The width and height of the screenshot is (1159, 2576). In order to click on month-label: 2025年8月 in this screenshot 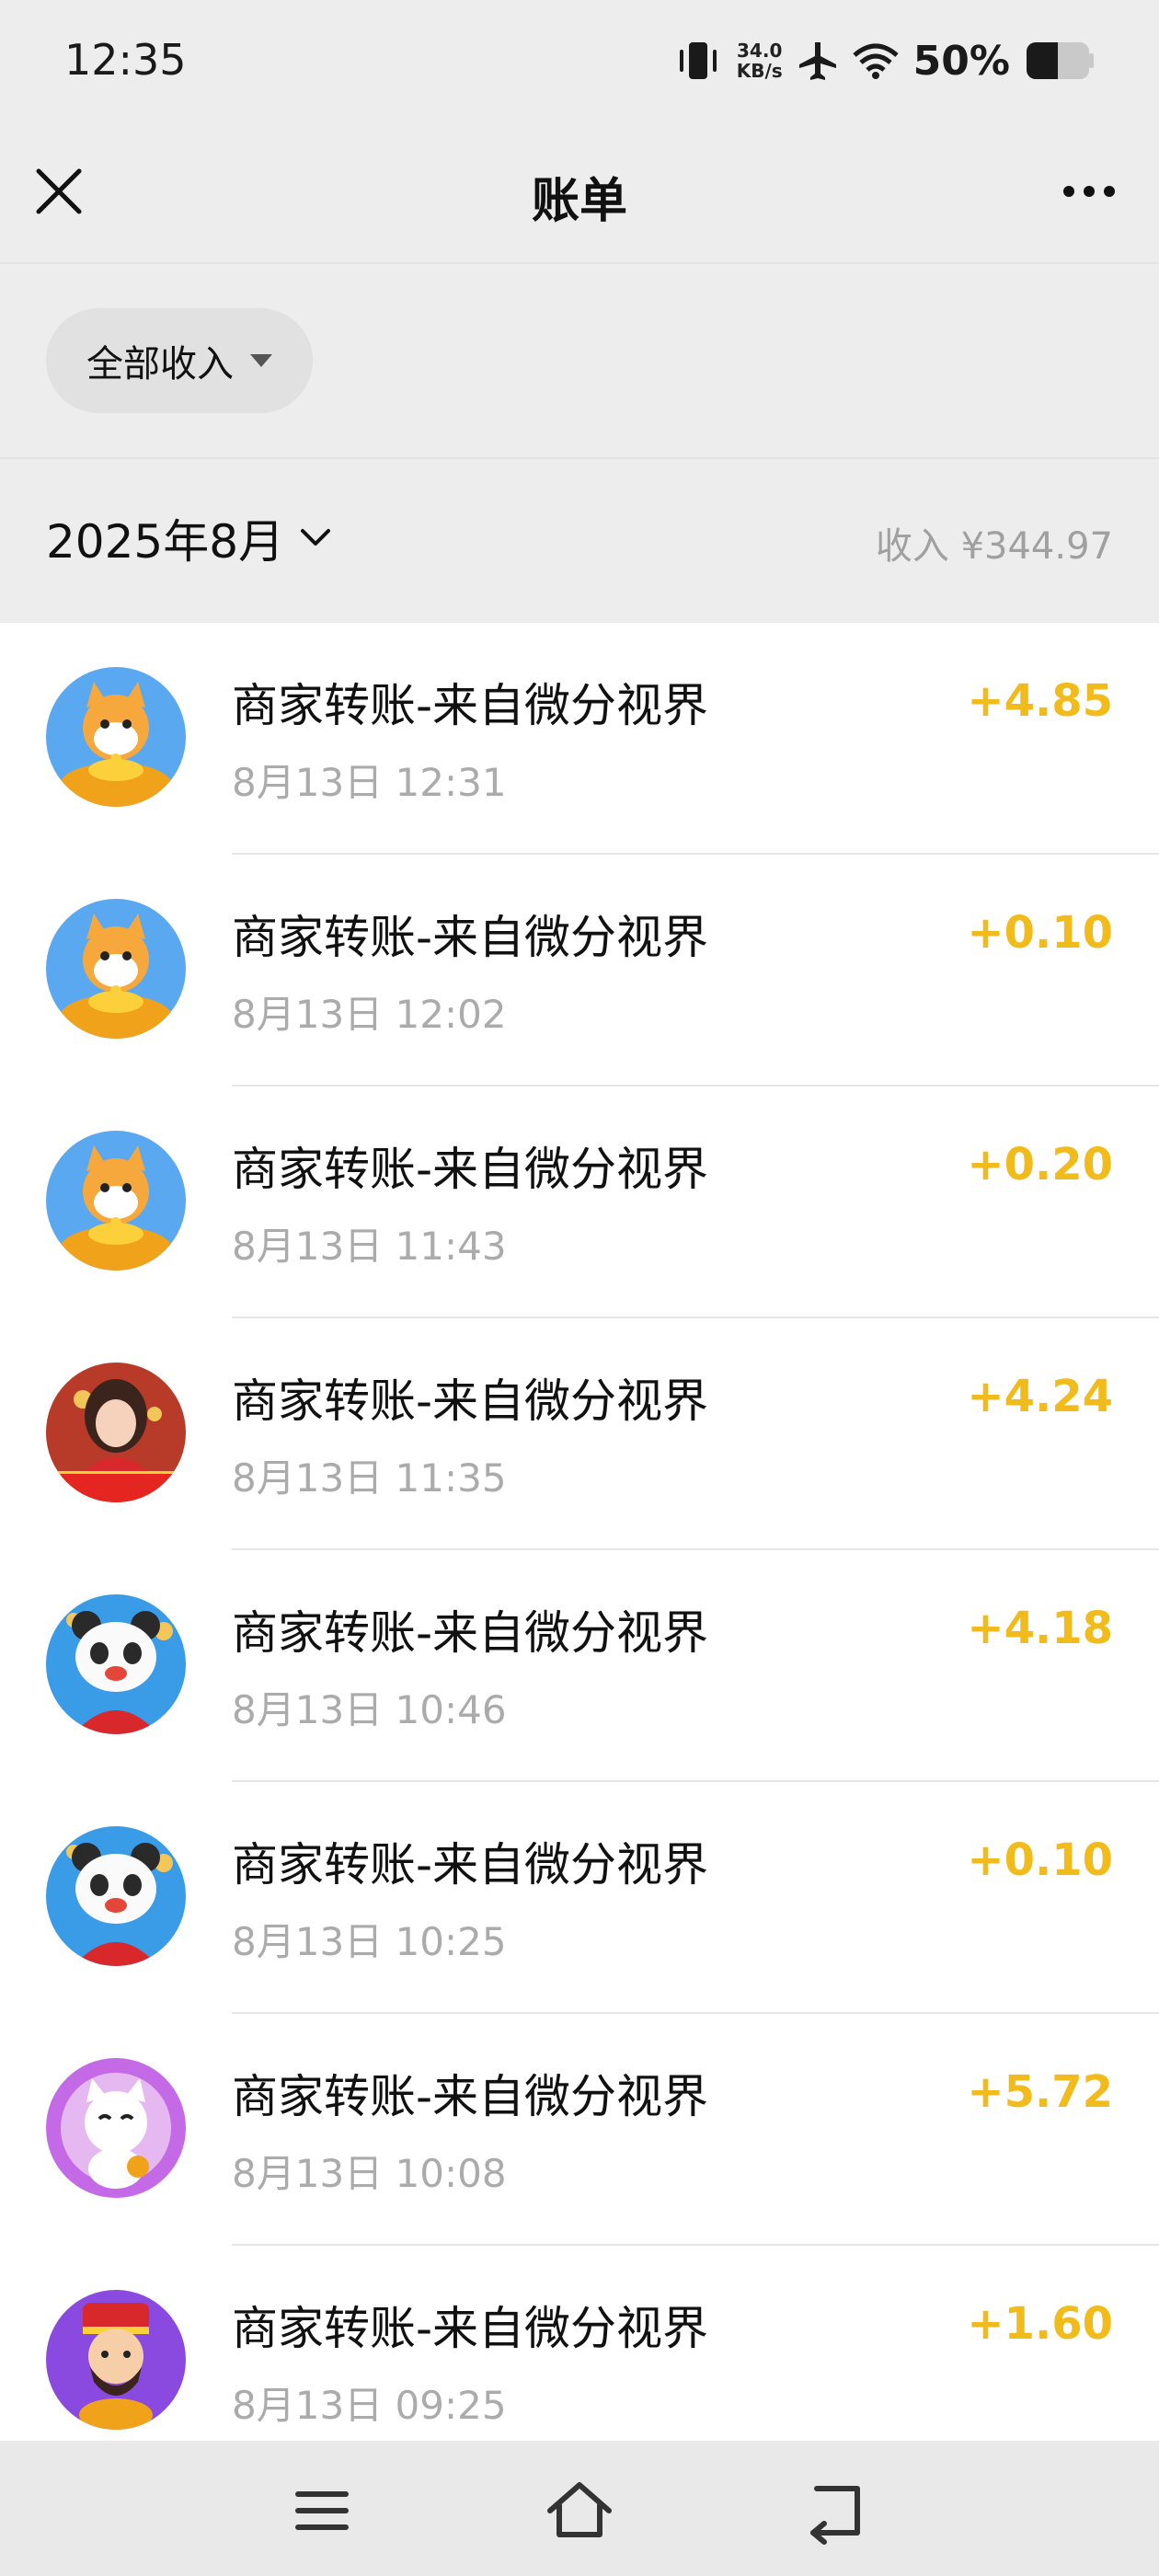, I will do `click(165, 542)`.